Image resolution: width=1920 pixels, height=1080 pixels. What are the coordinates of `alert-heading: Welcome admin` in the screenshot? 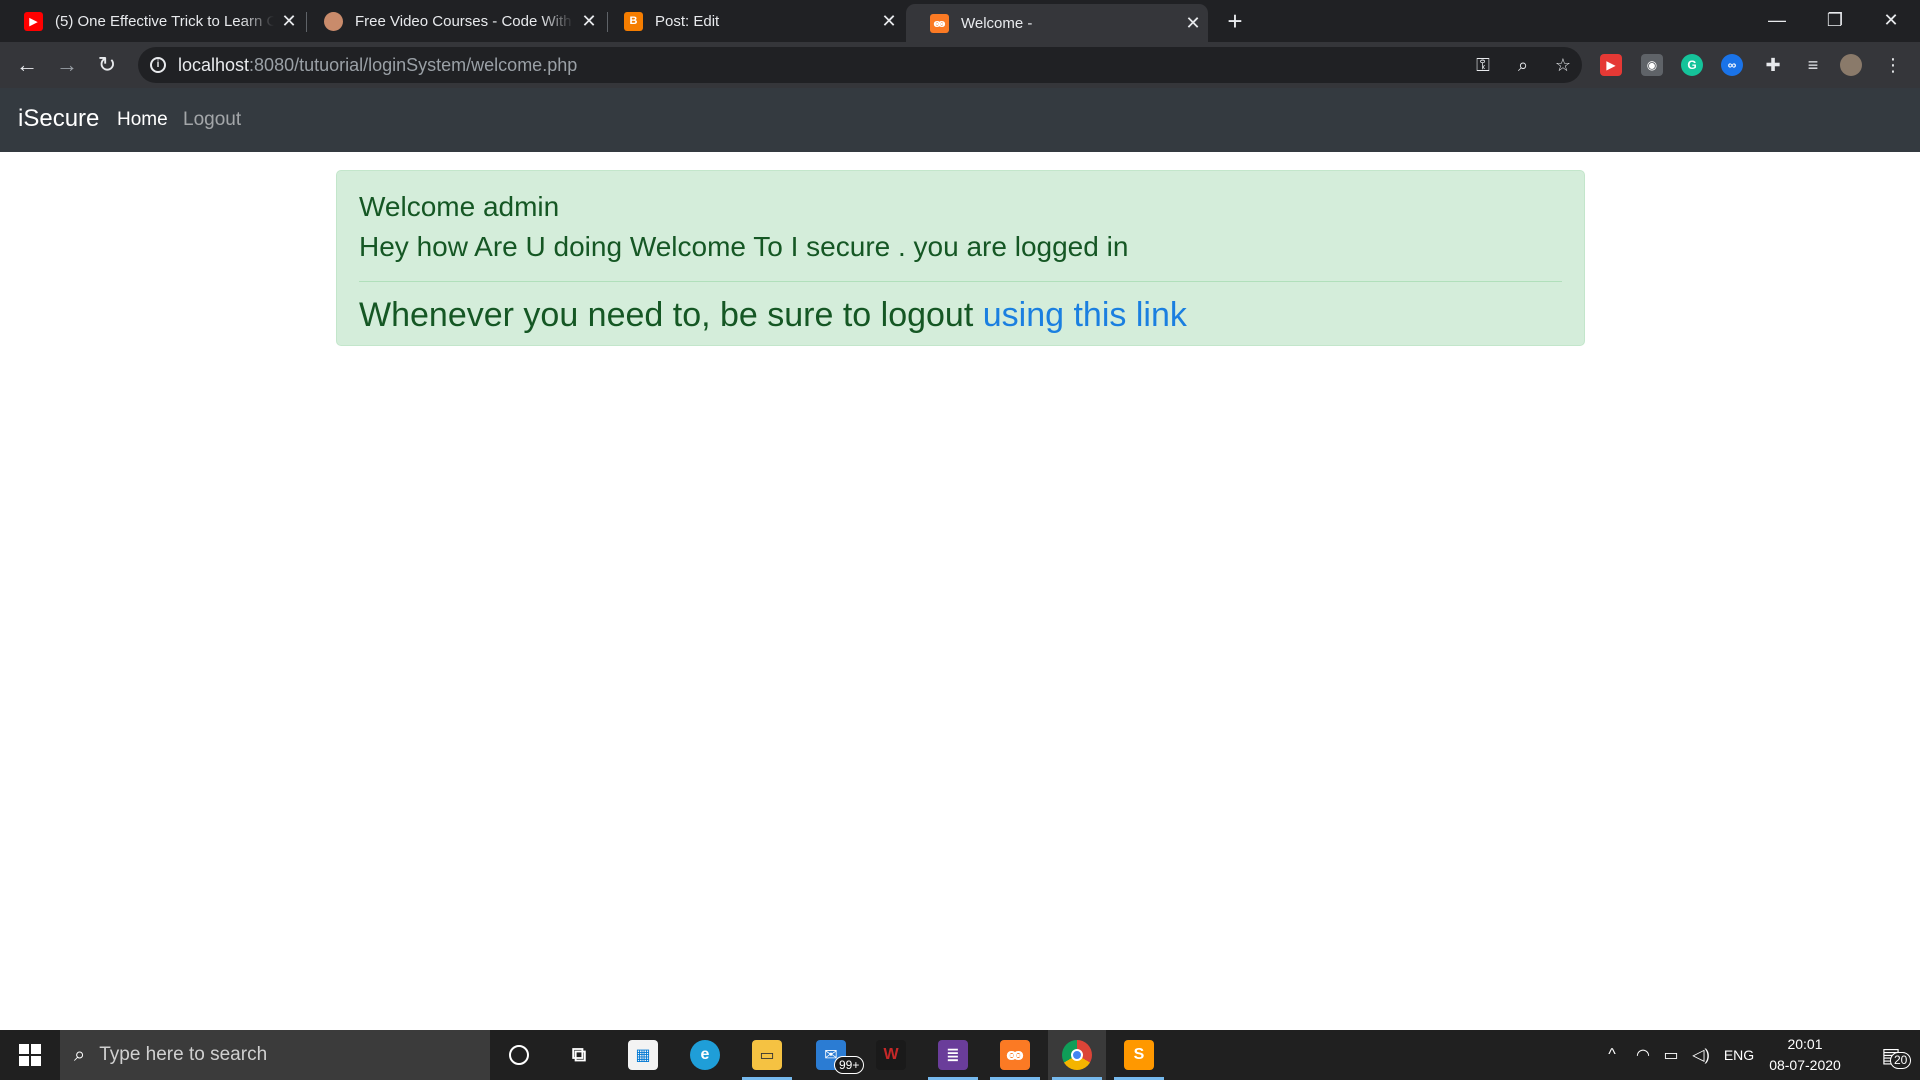 It's located at (459, 206).